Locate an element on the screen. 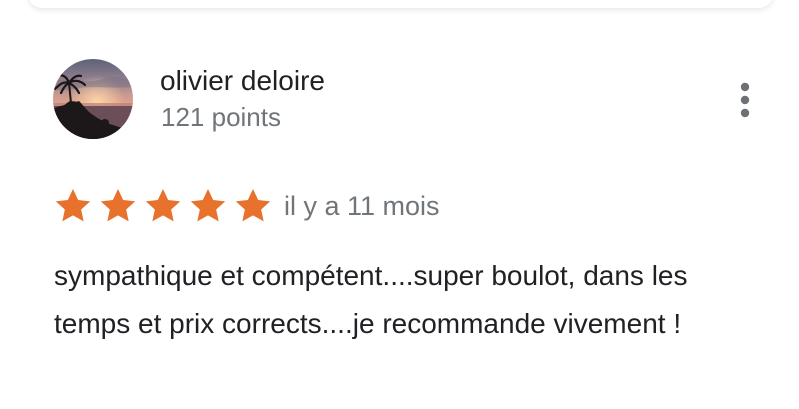 This screenshot has width=799, height=409. avatar is located at coordinates (93, 99).